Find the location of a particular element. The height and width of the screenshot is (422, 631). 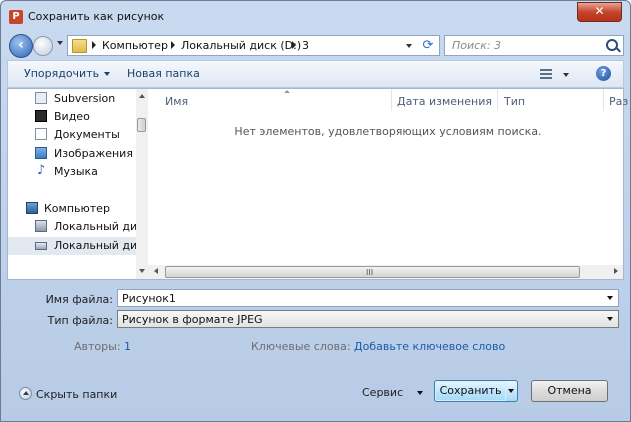

filetype-value: Рисунок в формате JPEG is located at coordinates (192, 319).